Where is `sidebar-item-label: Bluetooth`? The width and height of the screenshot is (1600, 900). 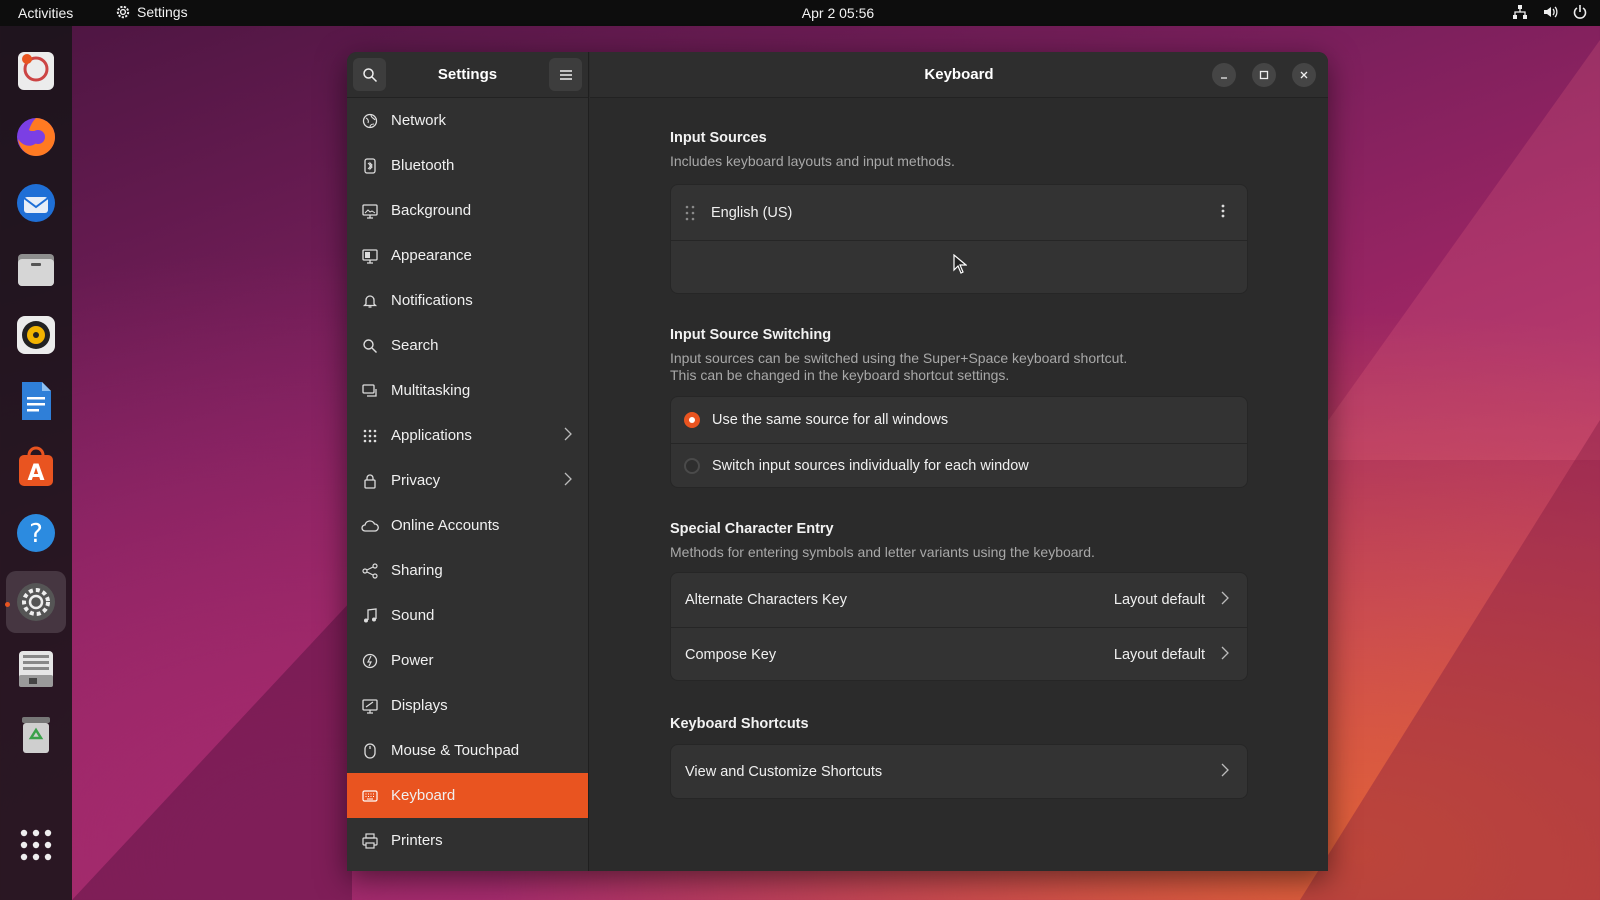
sidebar-item-label: Bluetooth is located at coordinates (423, 165).